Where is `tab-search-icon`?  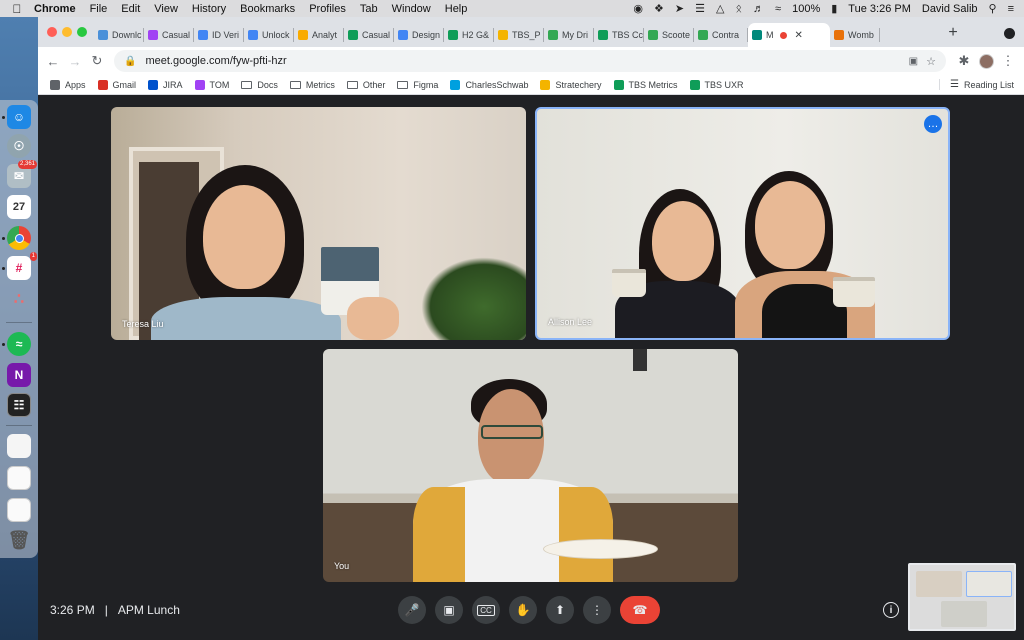 tab-search-icon is located at coordinates (1009, 33).